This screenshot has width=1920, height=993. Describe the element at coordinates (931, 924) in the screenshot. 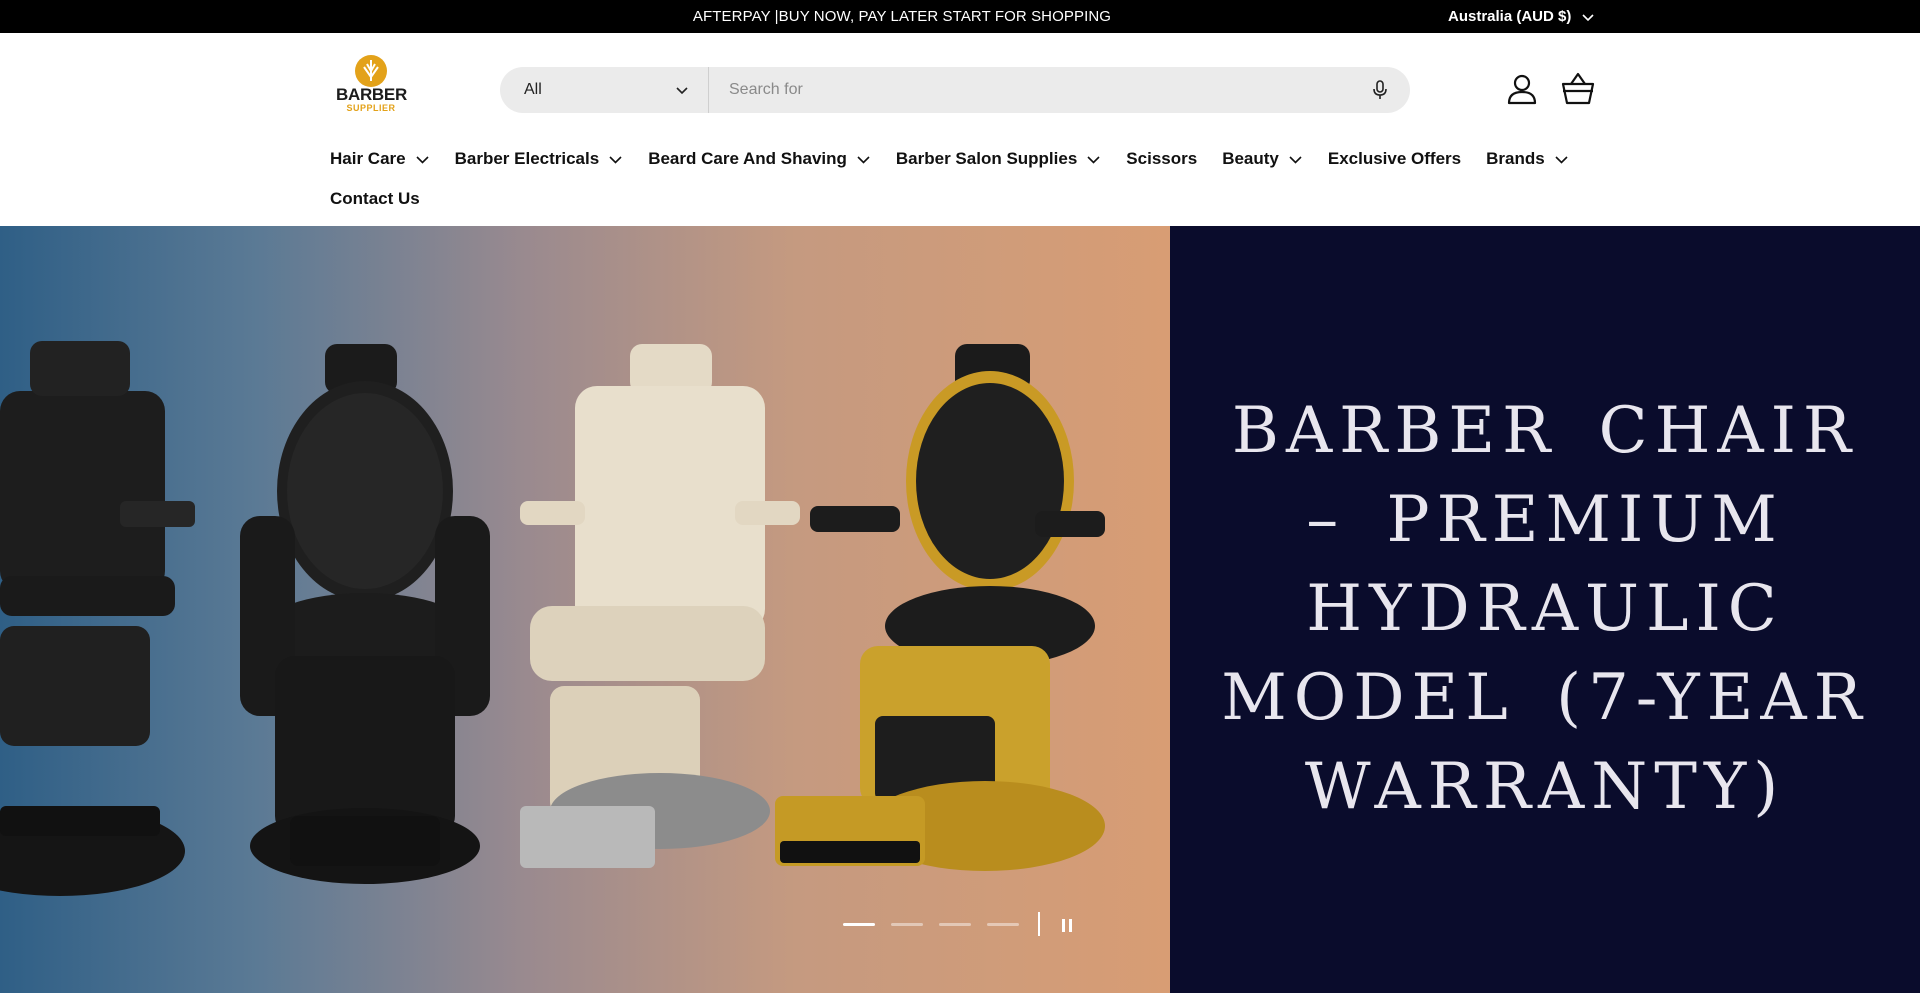

I see `slide-indicators` at that location.